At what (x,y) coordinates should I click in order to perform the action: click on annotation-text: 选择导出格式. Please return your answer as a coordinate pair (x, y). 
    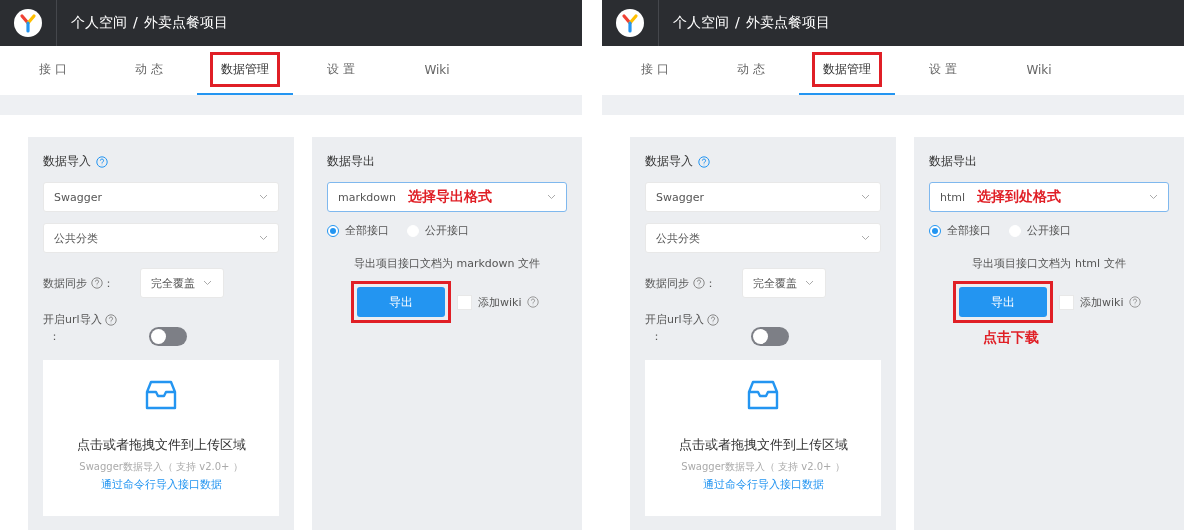
    Looking at the image, I should click on (450, 197).